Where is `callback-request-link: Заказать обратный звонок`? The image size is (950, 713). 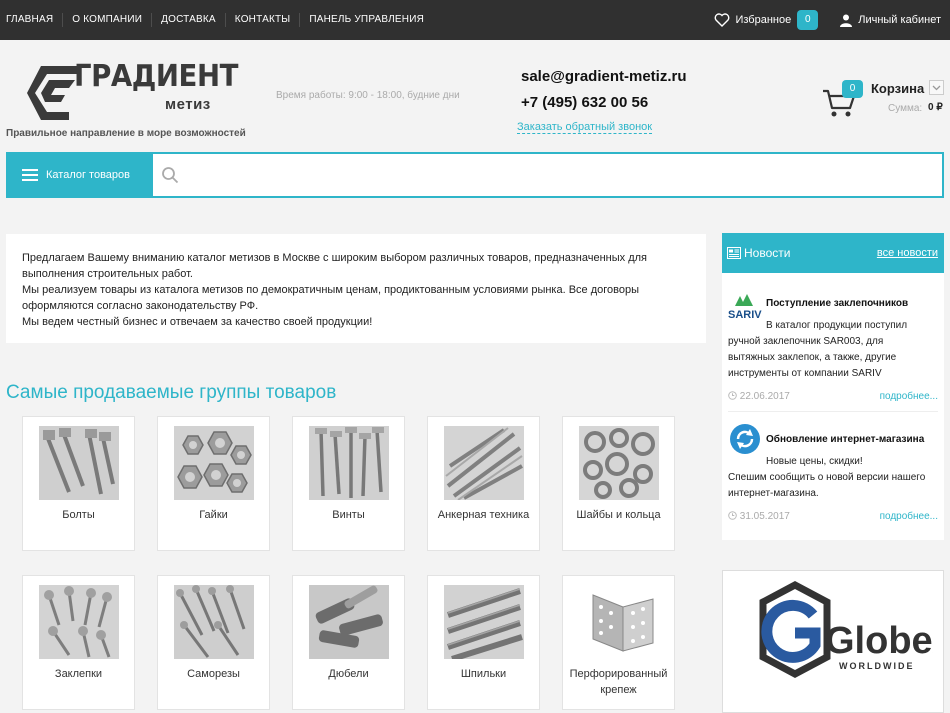
callback-request-link: Заказать обратный звонок is located at coordinates (585, 127).